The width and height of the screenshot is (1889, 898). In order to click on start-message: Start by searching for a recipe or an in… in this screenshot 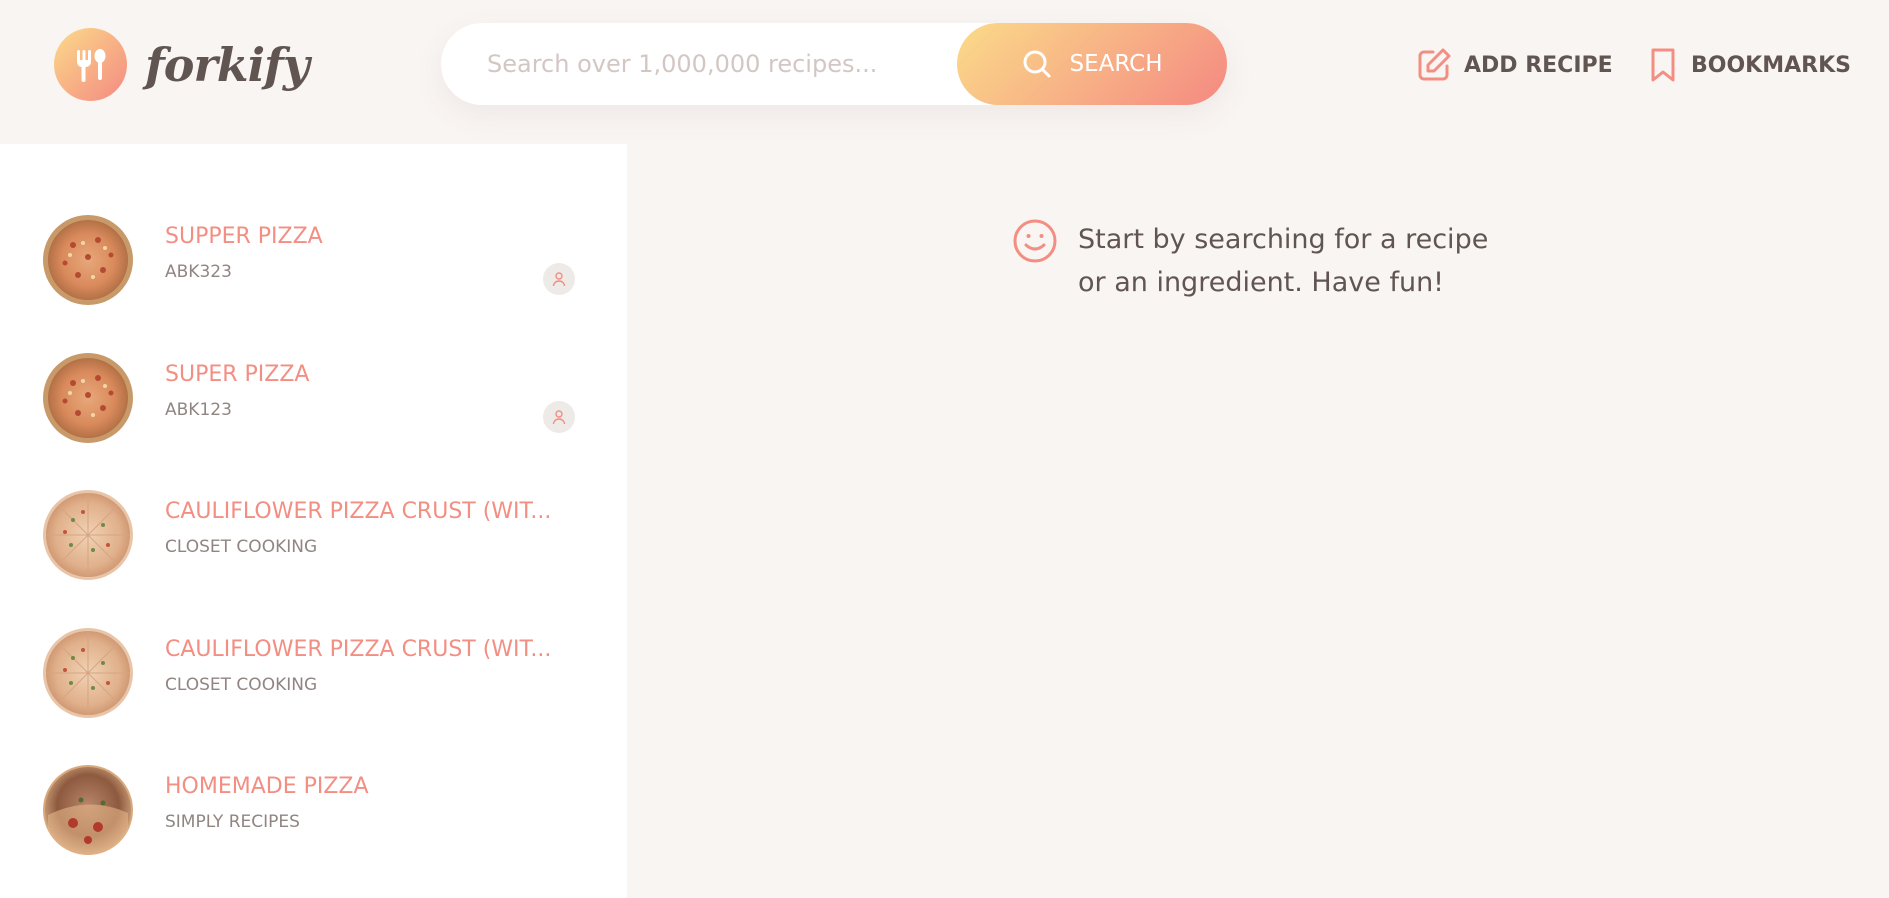, I will do `click(1265, 261)`.